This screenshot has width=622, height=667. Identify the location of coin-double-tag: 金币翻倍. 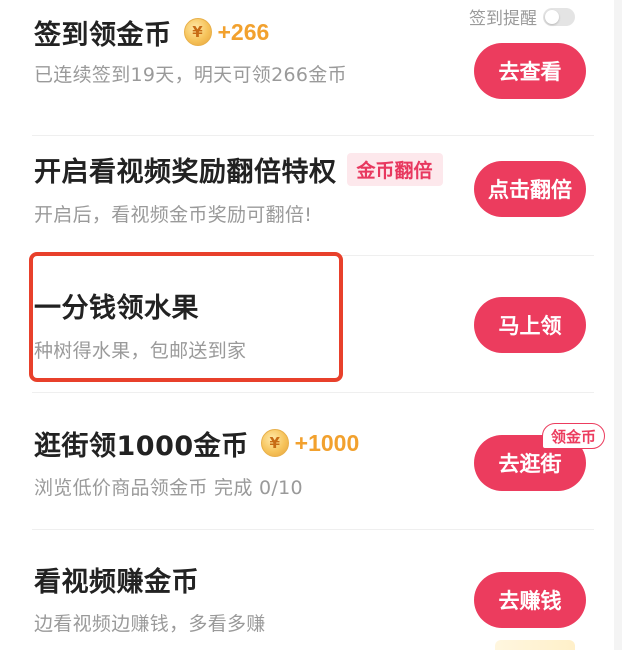
(394, 169).